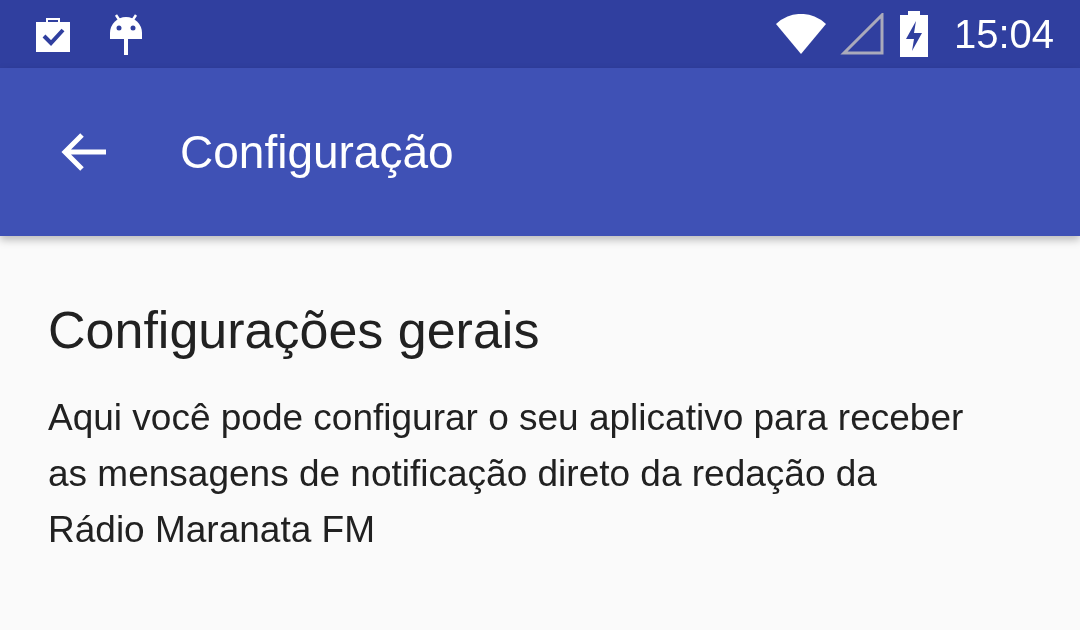  Describe the element at coordinates (294, 330) in the screenshot. I see `section-title: Configurações gerais` at that location.